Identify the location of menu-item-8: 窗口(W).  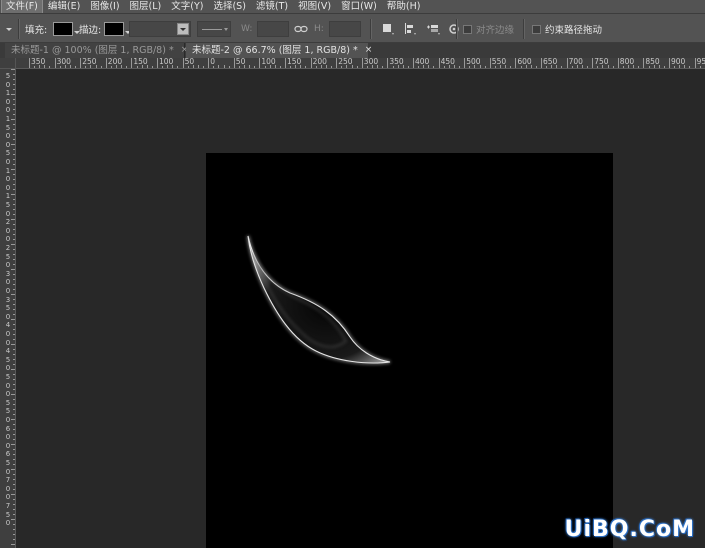
(359, 6).